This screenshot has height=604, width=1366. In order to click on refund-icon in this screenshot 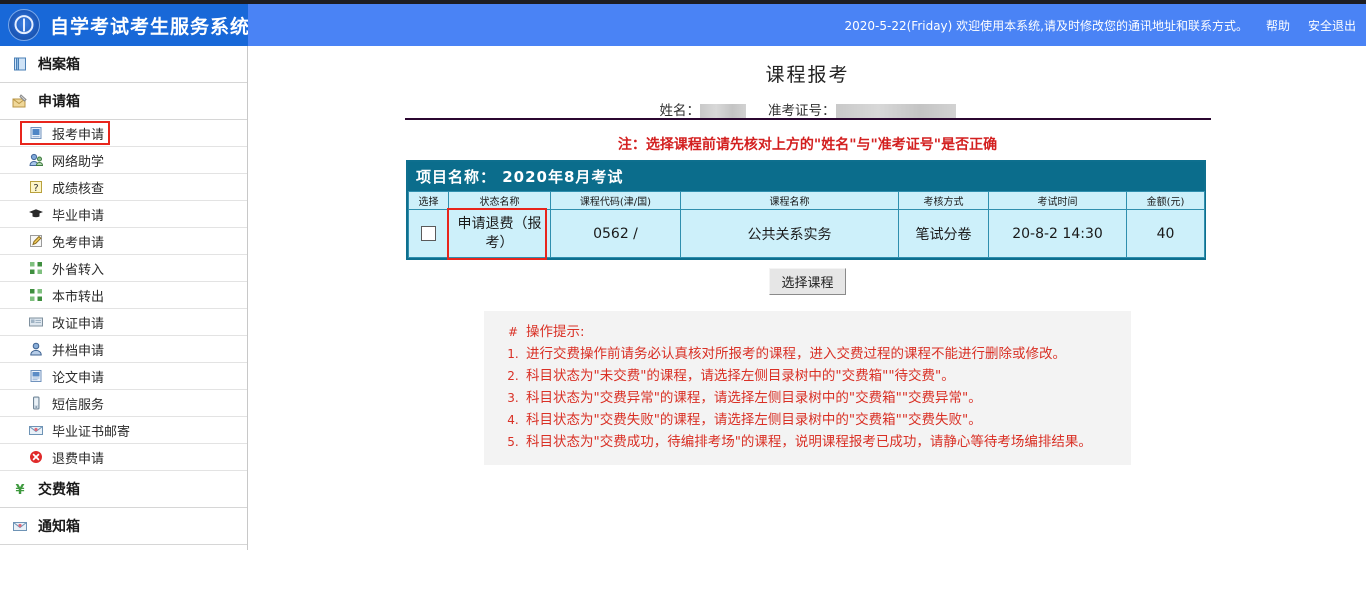, I will do `click(36, 457)`.